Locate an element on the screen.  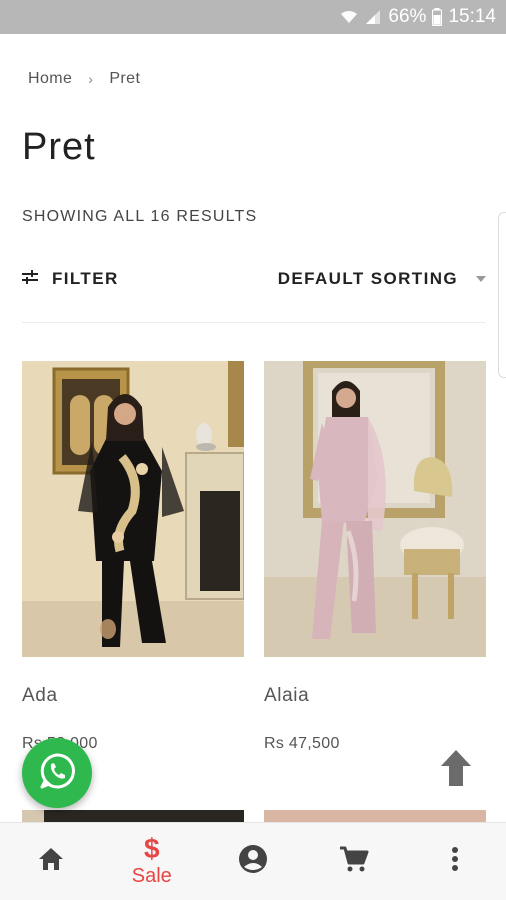
breadcrumb: Home › Pret is located at coordinates (84, 79).